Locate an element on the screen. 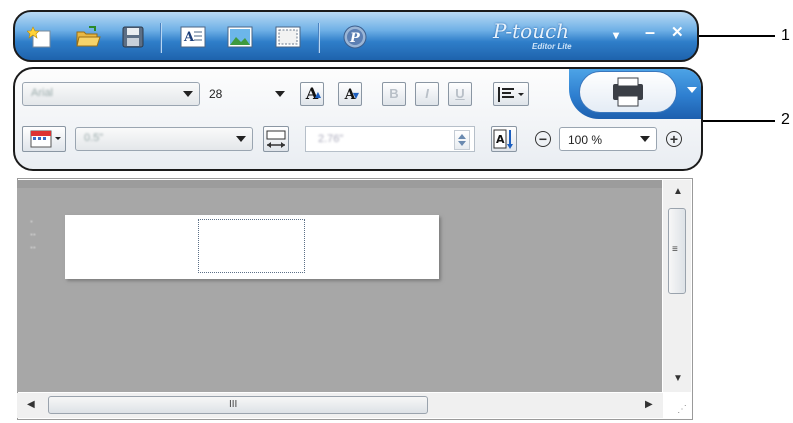 The width and height of the screenshot is (793, 423). callout-number-1: 1 is located at coordinates (785, 35).